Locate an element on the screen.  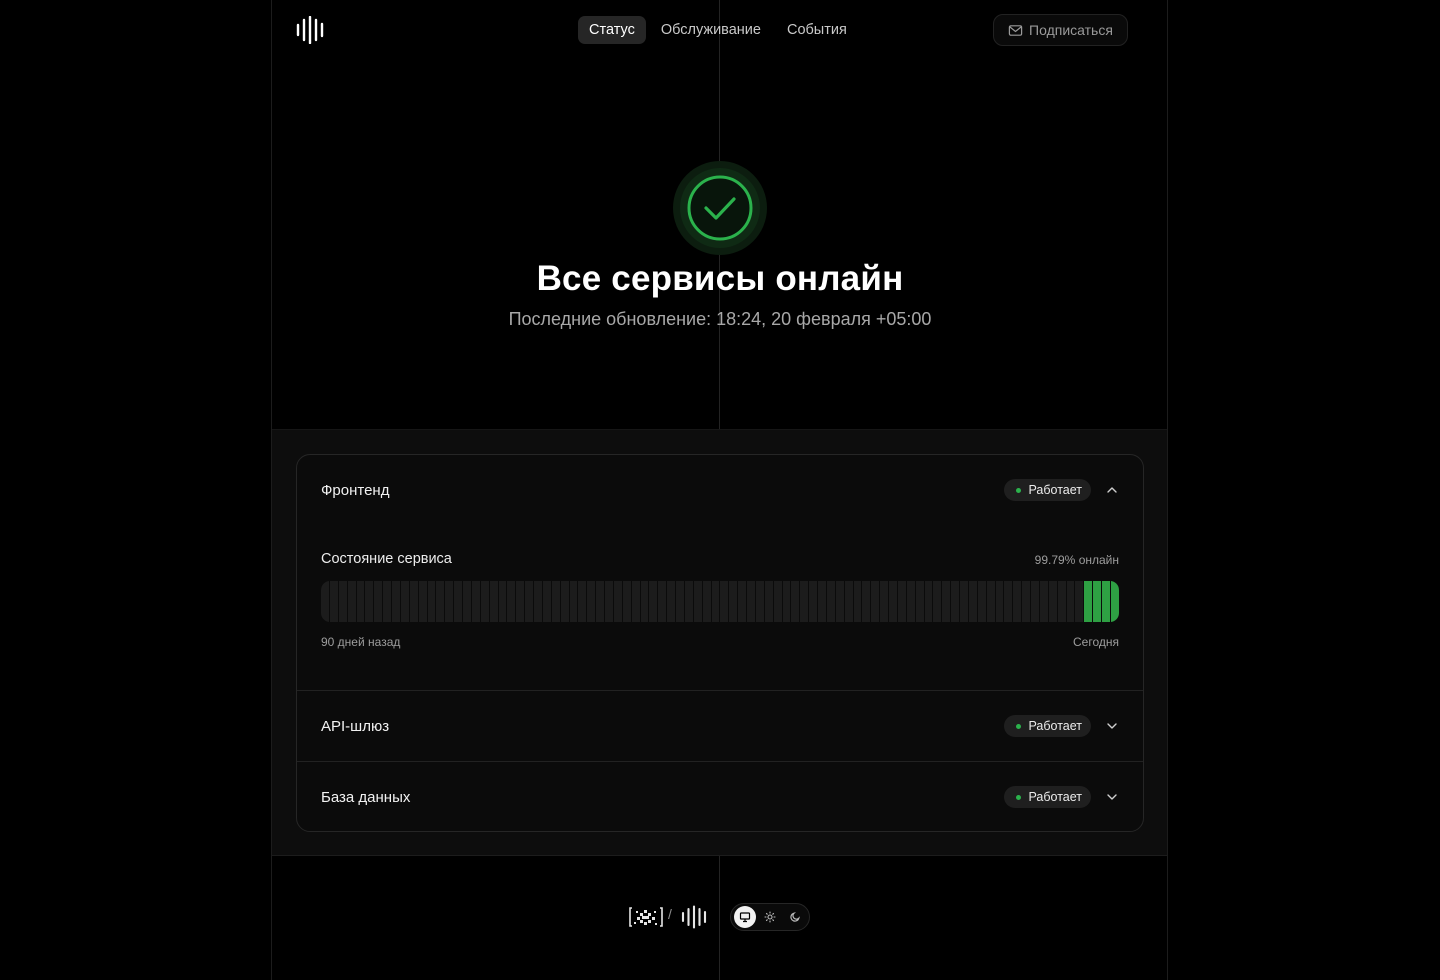
service-header: Фронтенд Работает is located at coordinates (720, 490).